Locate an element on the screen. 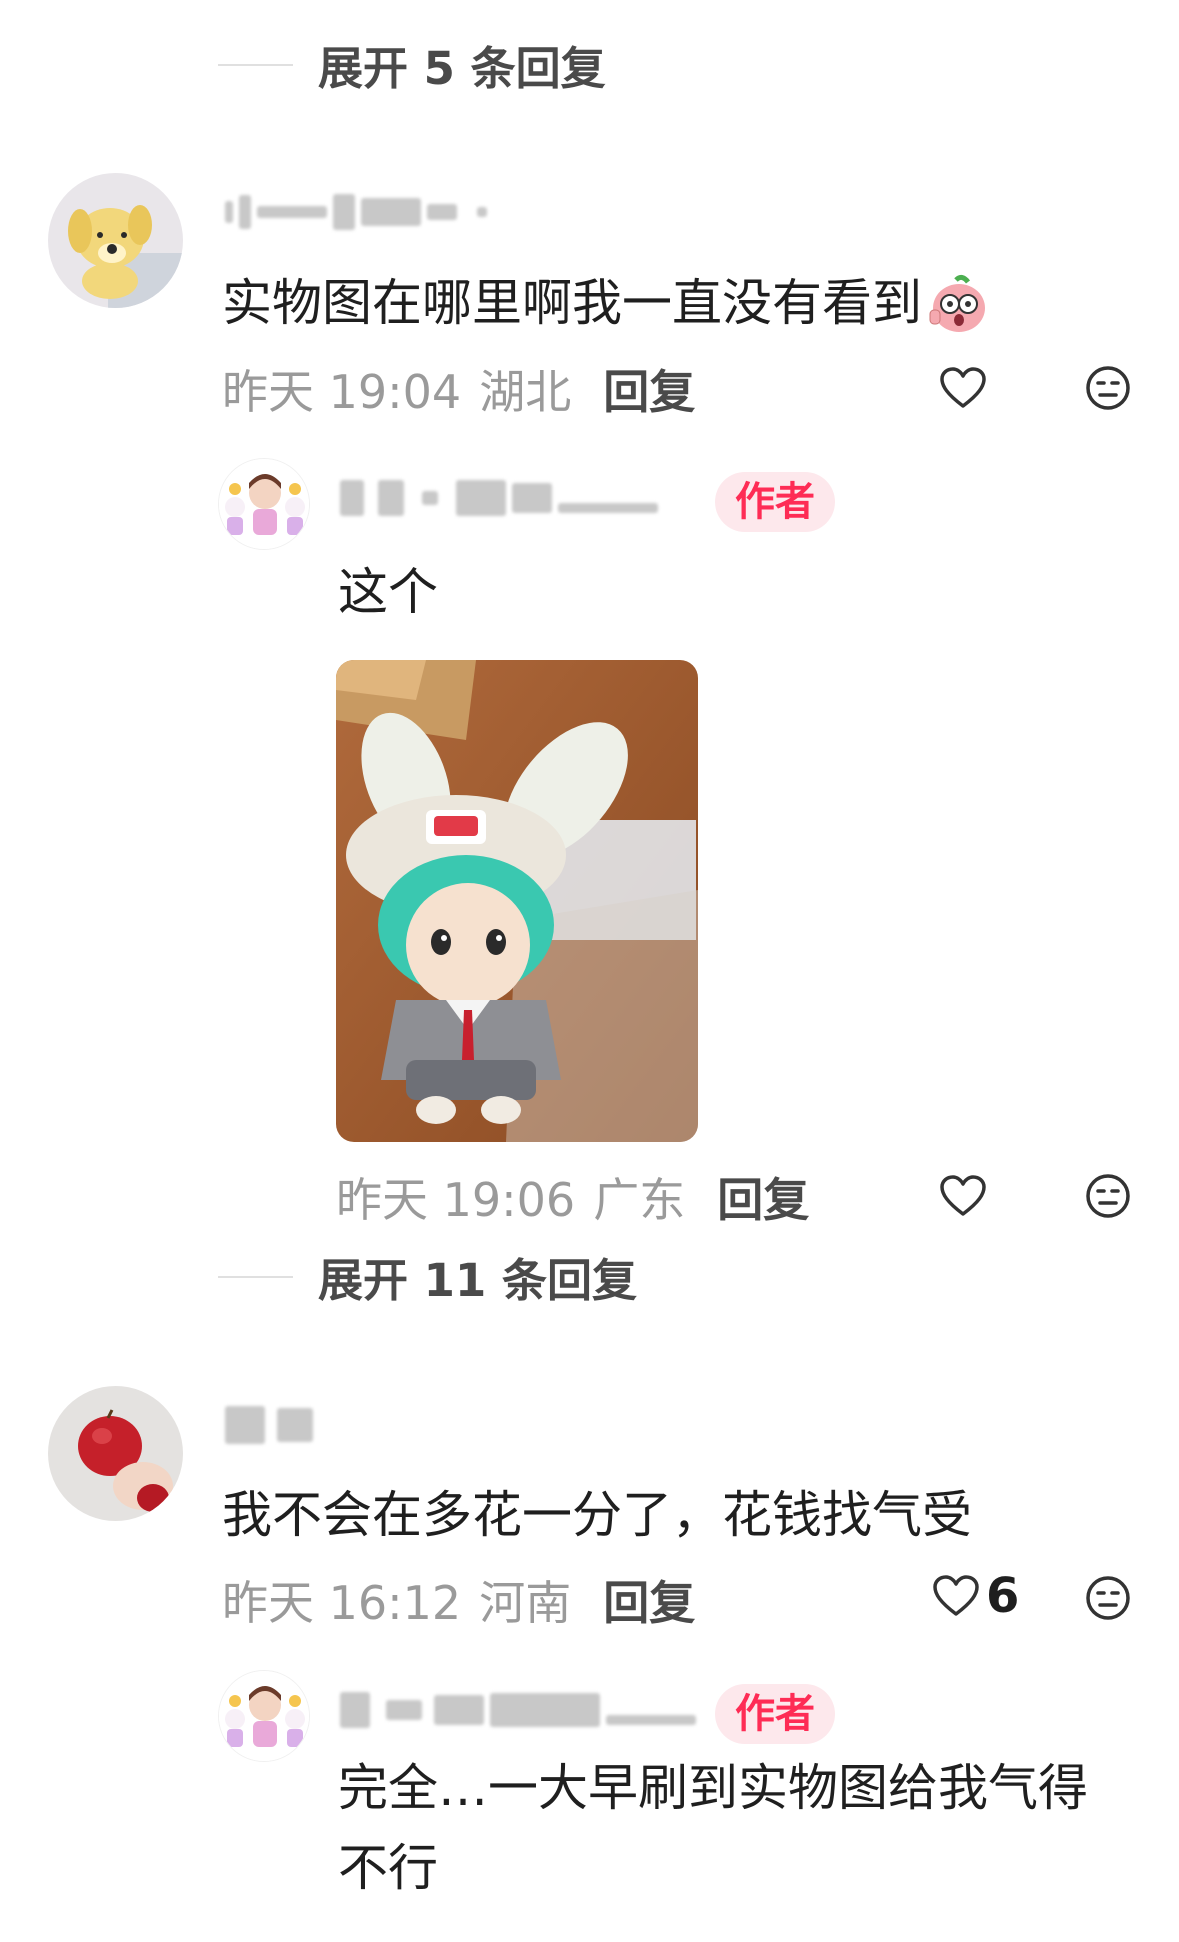  reply-text-line-1: 完全…一大早刷到实物图给我气得 is located at coordinates (713, 1788).